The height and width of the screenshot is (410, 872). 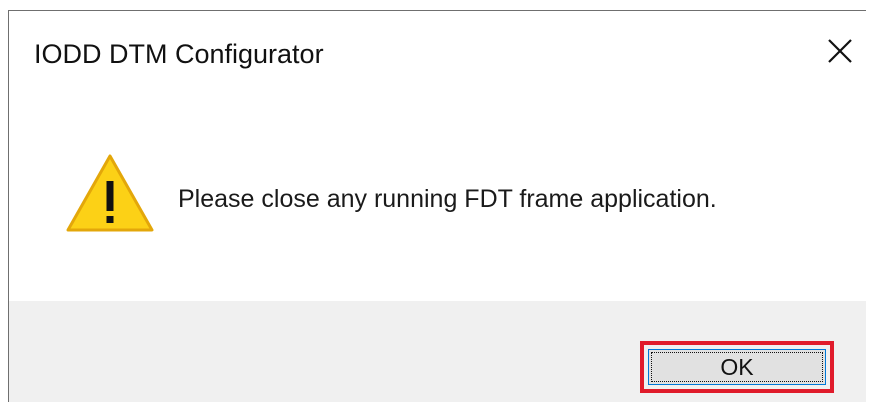 I want to click on close-button, so click(x=840, y=51).